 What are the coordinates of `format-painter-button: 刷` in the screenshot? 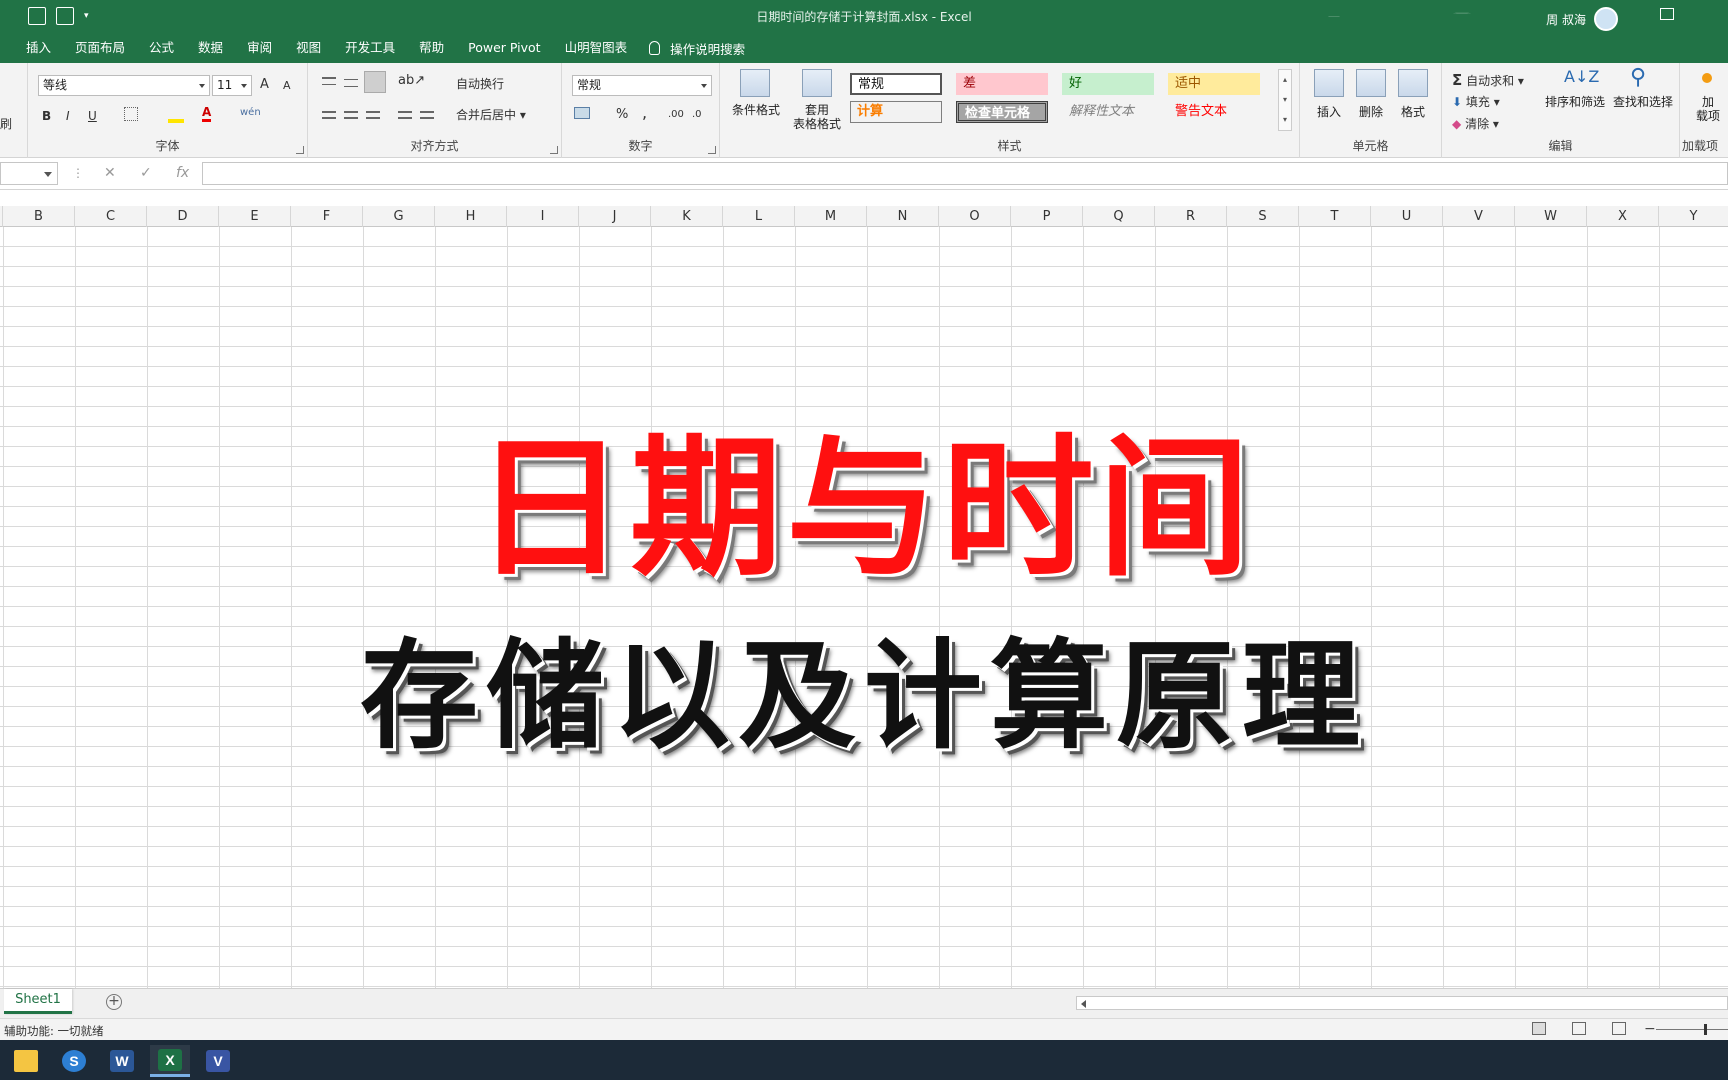 It's located at (6, 123).